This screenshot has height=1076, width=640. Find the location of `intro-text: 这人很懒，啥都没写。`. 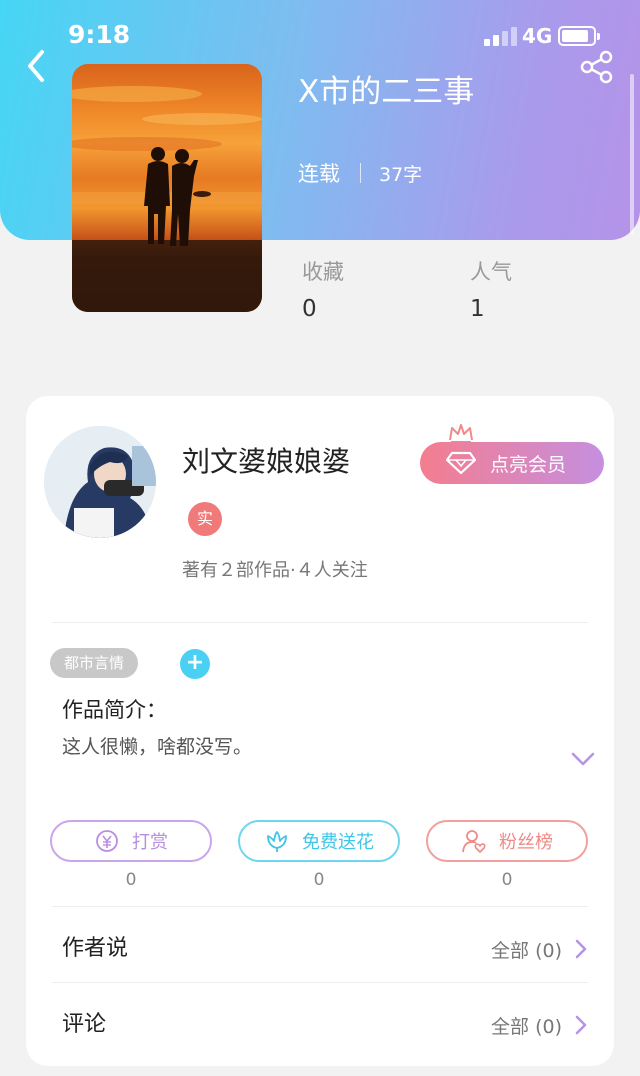

intro-text: 这人很懒，啥都没写。 is located at coordinates (157, 747).